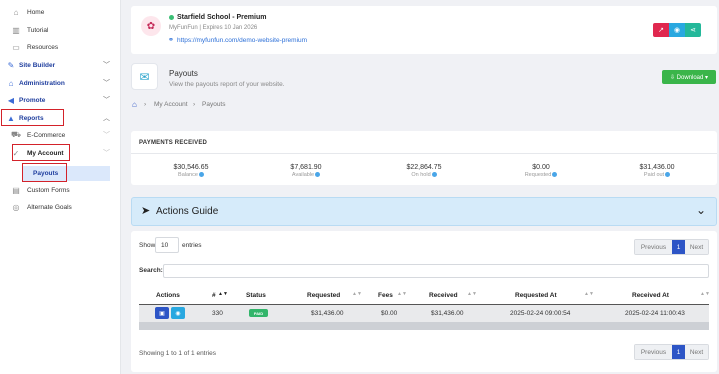 The image size is (719, 374). What do you see at coordinates (134, 104) in the screenshot?
I see `breadcrumb-home-icon: ⌂` at bounding box center [134, 104].